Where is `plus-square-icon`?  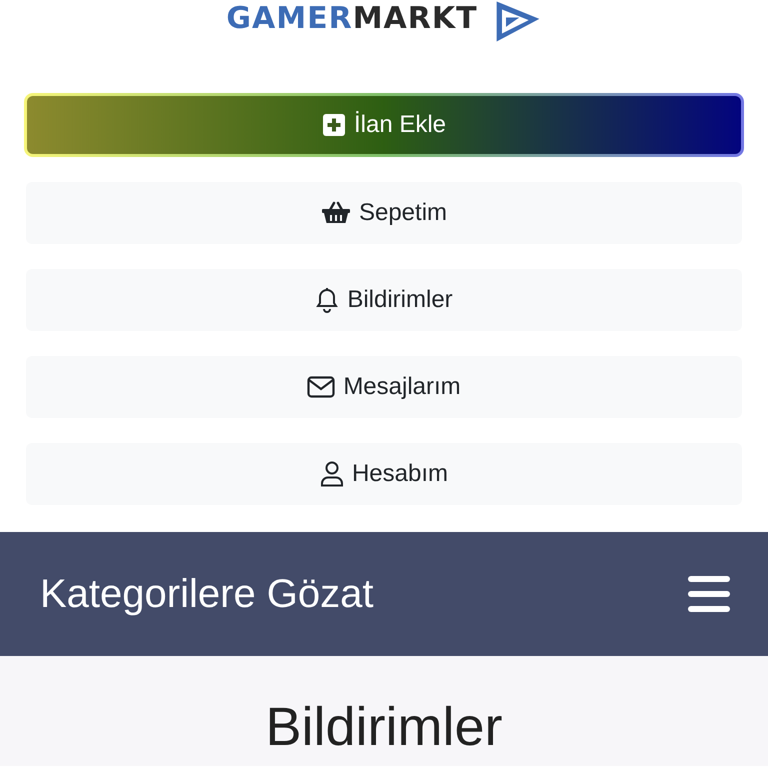
plus-square-icon is located at coordinates (334, 125).